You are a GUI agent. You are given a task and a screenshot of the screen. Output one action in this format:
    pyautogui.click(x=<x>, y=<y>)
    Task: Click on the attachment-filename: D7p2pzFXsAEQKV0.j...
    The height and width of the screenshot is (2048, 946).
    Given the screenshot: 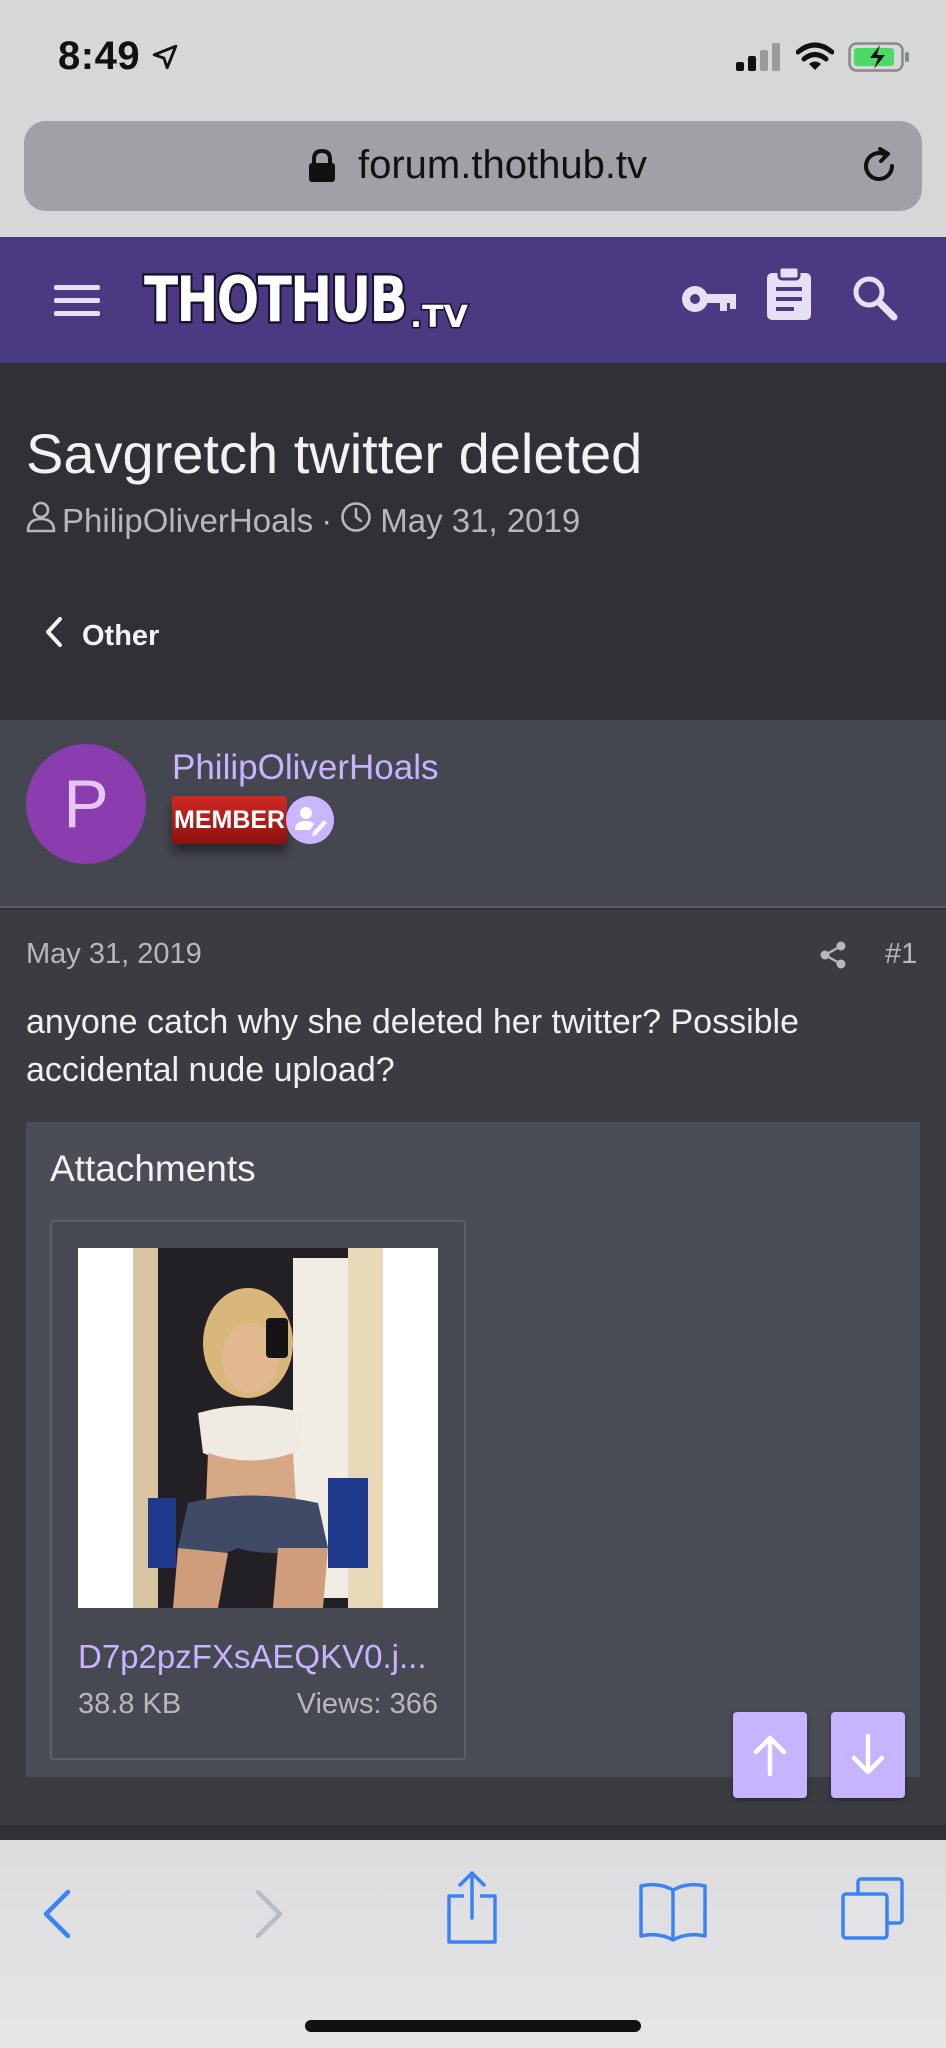 What is the action you would take?
    pyautogui.click(x=252, y=1657)
    